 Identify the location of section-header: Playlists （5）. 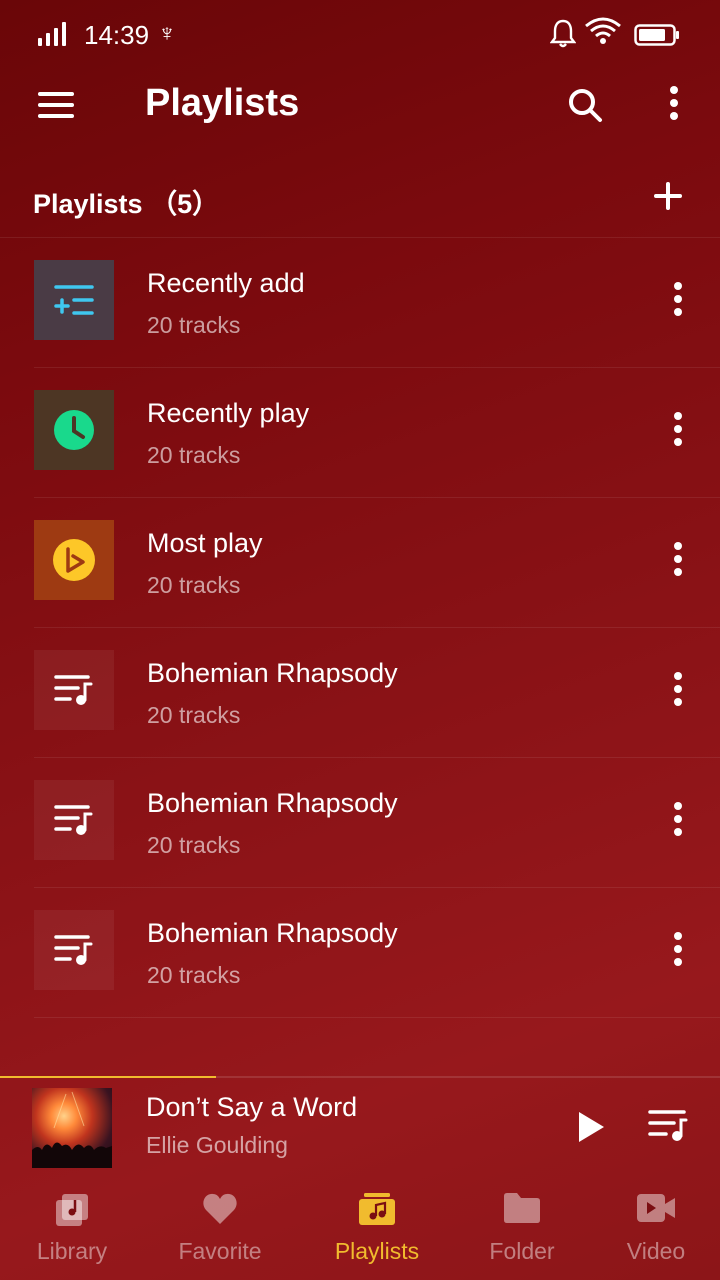
(360, 204).